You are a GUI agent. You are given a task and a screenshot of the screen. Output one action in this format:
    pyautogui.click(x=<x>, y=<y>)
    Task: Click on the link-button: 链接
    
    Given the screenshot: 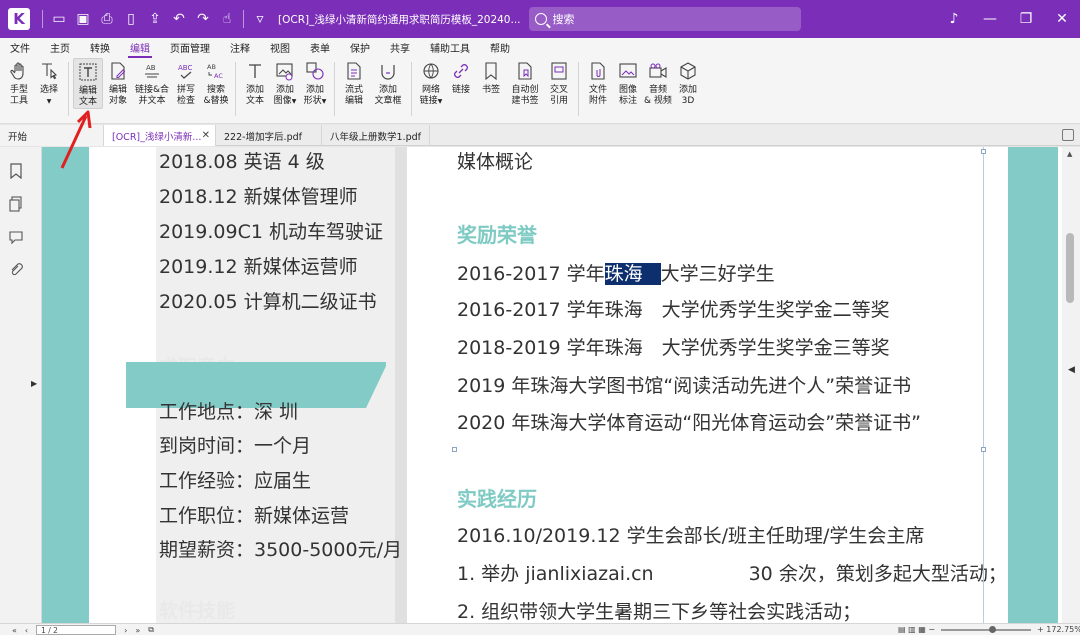 What is the action you would take?
    pyautogui.click(x=461, y=77)
    